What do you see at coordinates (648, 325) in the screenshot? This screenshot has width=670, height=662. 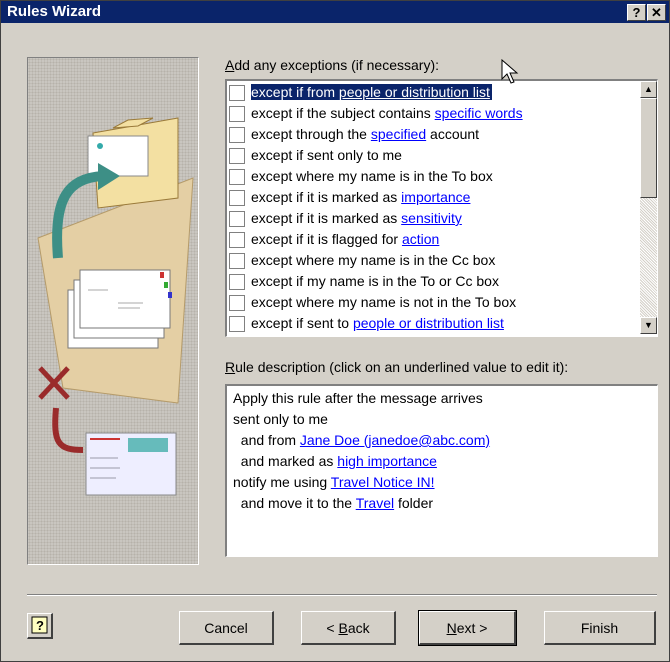 I see `scroll-down-button: ▼` at bounding box center [648, 325].